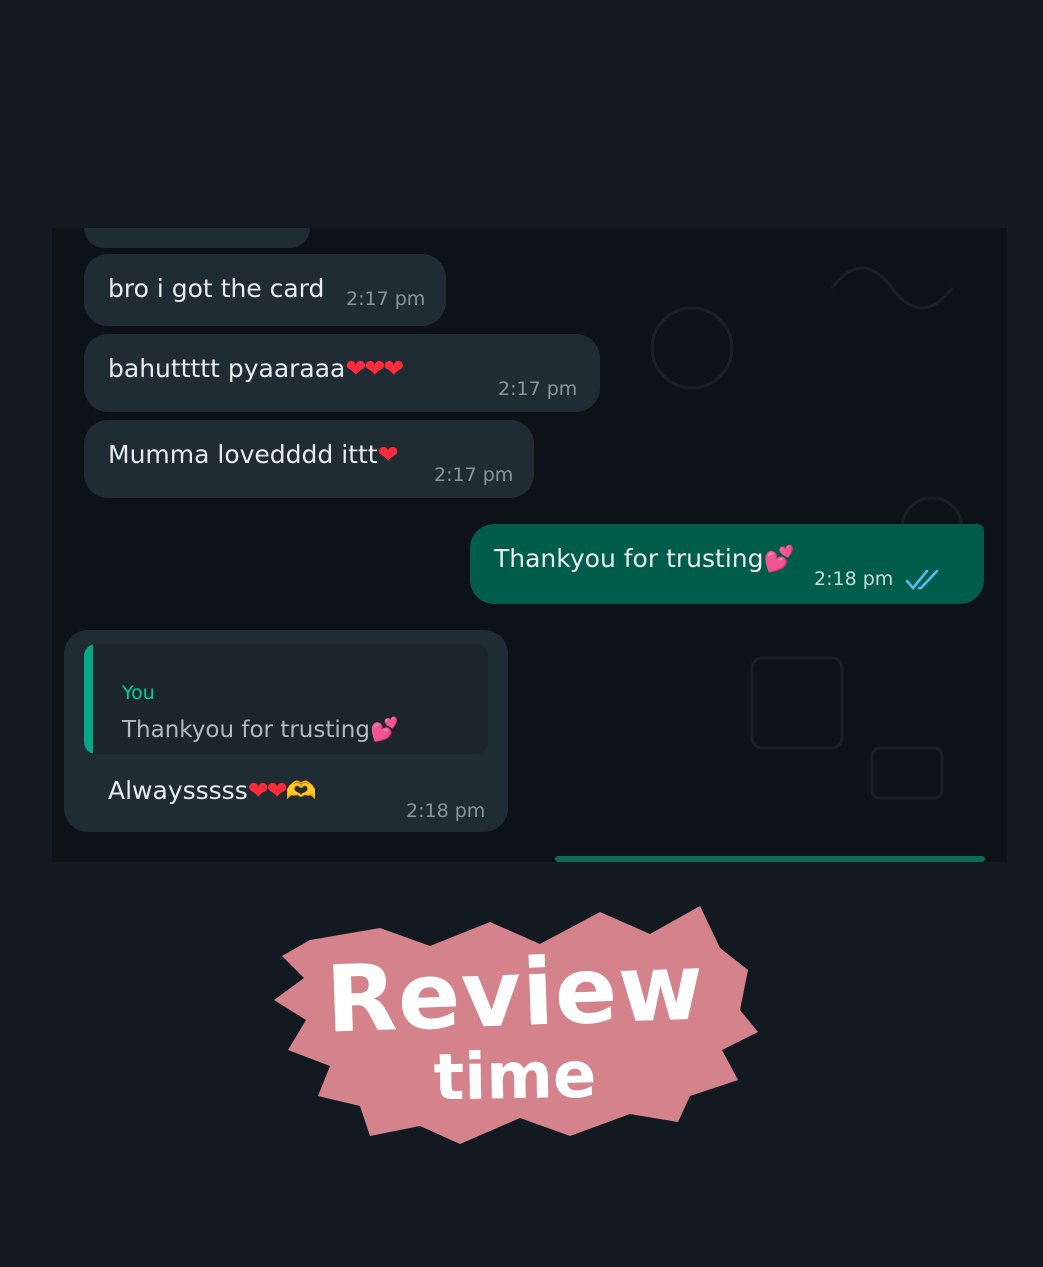  Describe the element at coordinates (138, 693) in the screenshot. I see `reply-author: You` at that location.